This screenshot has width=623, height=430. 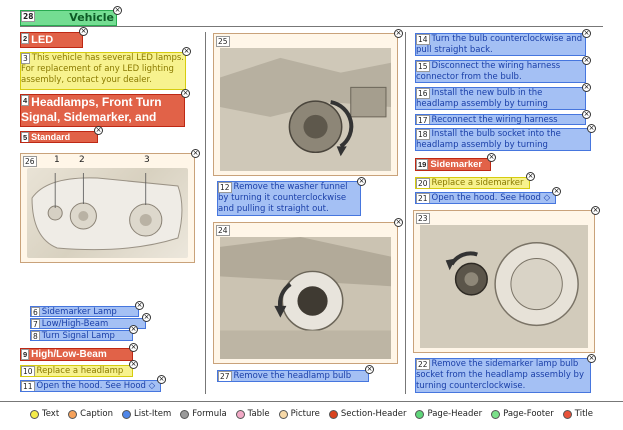 I want to click on list-item-open-hood: 11Open the hood. See Hood ◇ 167., so click(x=90, y=386).